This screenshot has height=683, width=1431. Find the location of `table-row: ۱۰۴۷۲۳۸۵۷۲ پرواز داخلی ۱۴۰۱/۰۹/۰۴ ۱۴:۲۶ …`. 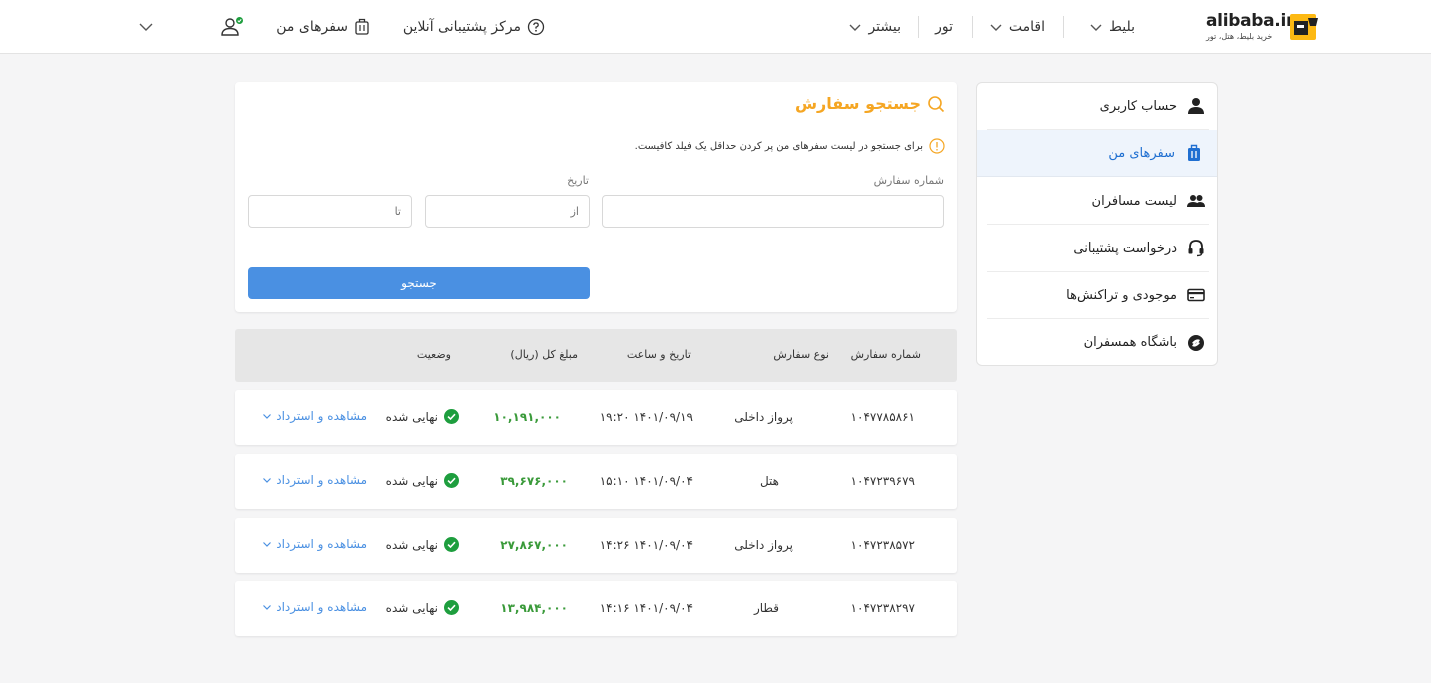

table-row: ۱۰۴۷۲۳۸۵۷۲ پرواز داخلی ۱۴۰۱/۰۹/۰۴ ۱۴:۲۶ … is located at coordinates (596, 545).